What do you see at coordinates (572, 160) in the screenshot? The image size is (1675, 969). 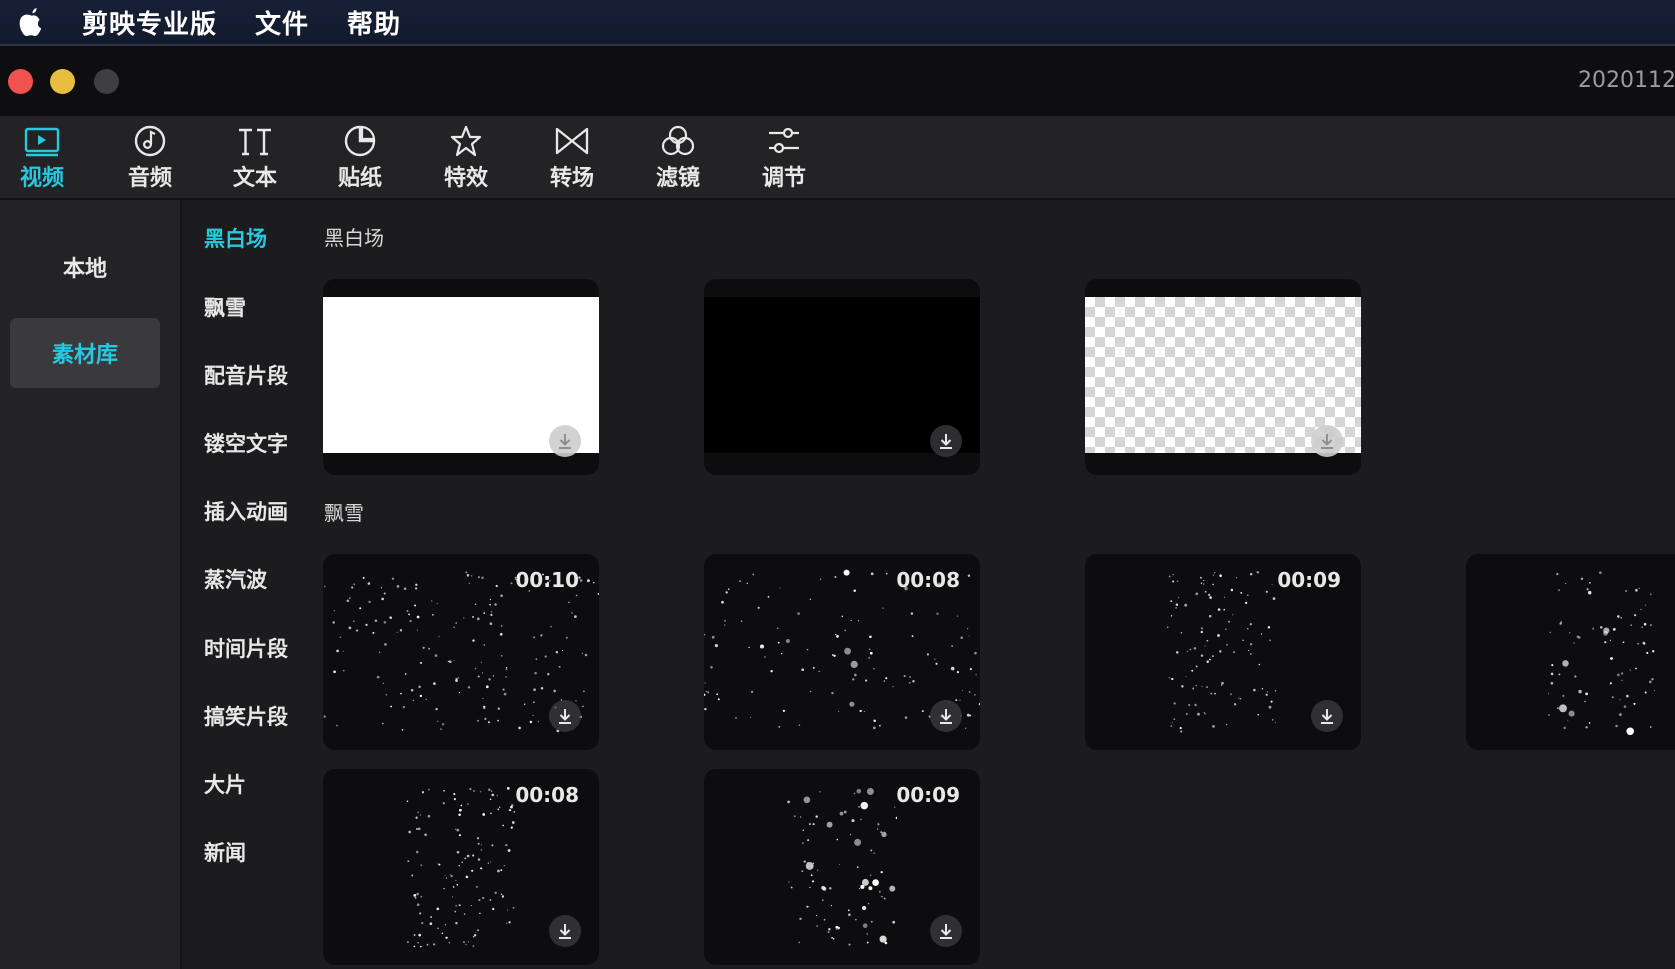 I see `tab-transition: 转场` at bounding box center [572, 160].